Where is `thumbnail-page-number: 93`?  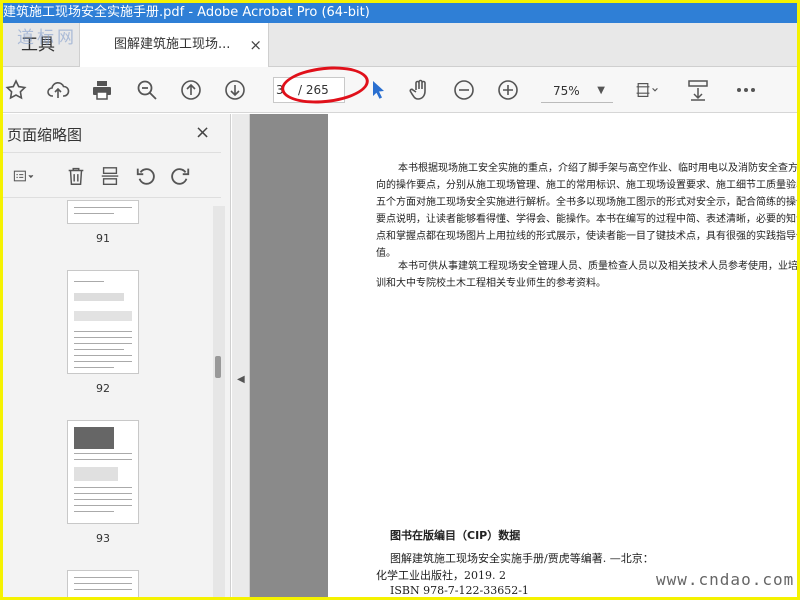
thumbnail-page-number: 93 is located at coordinates (103, 538).